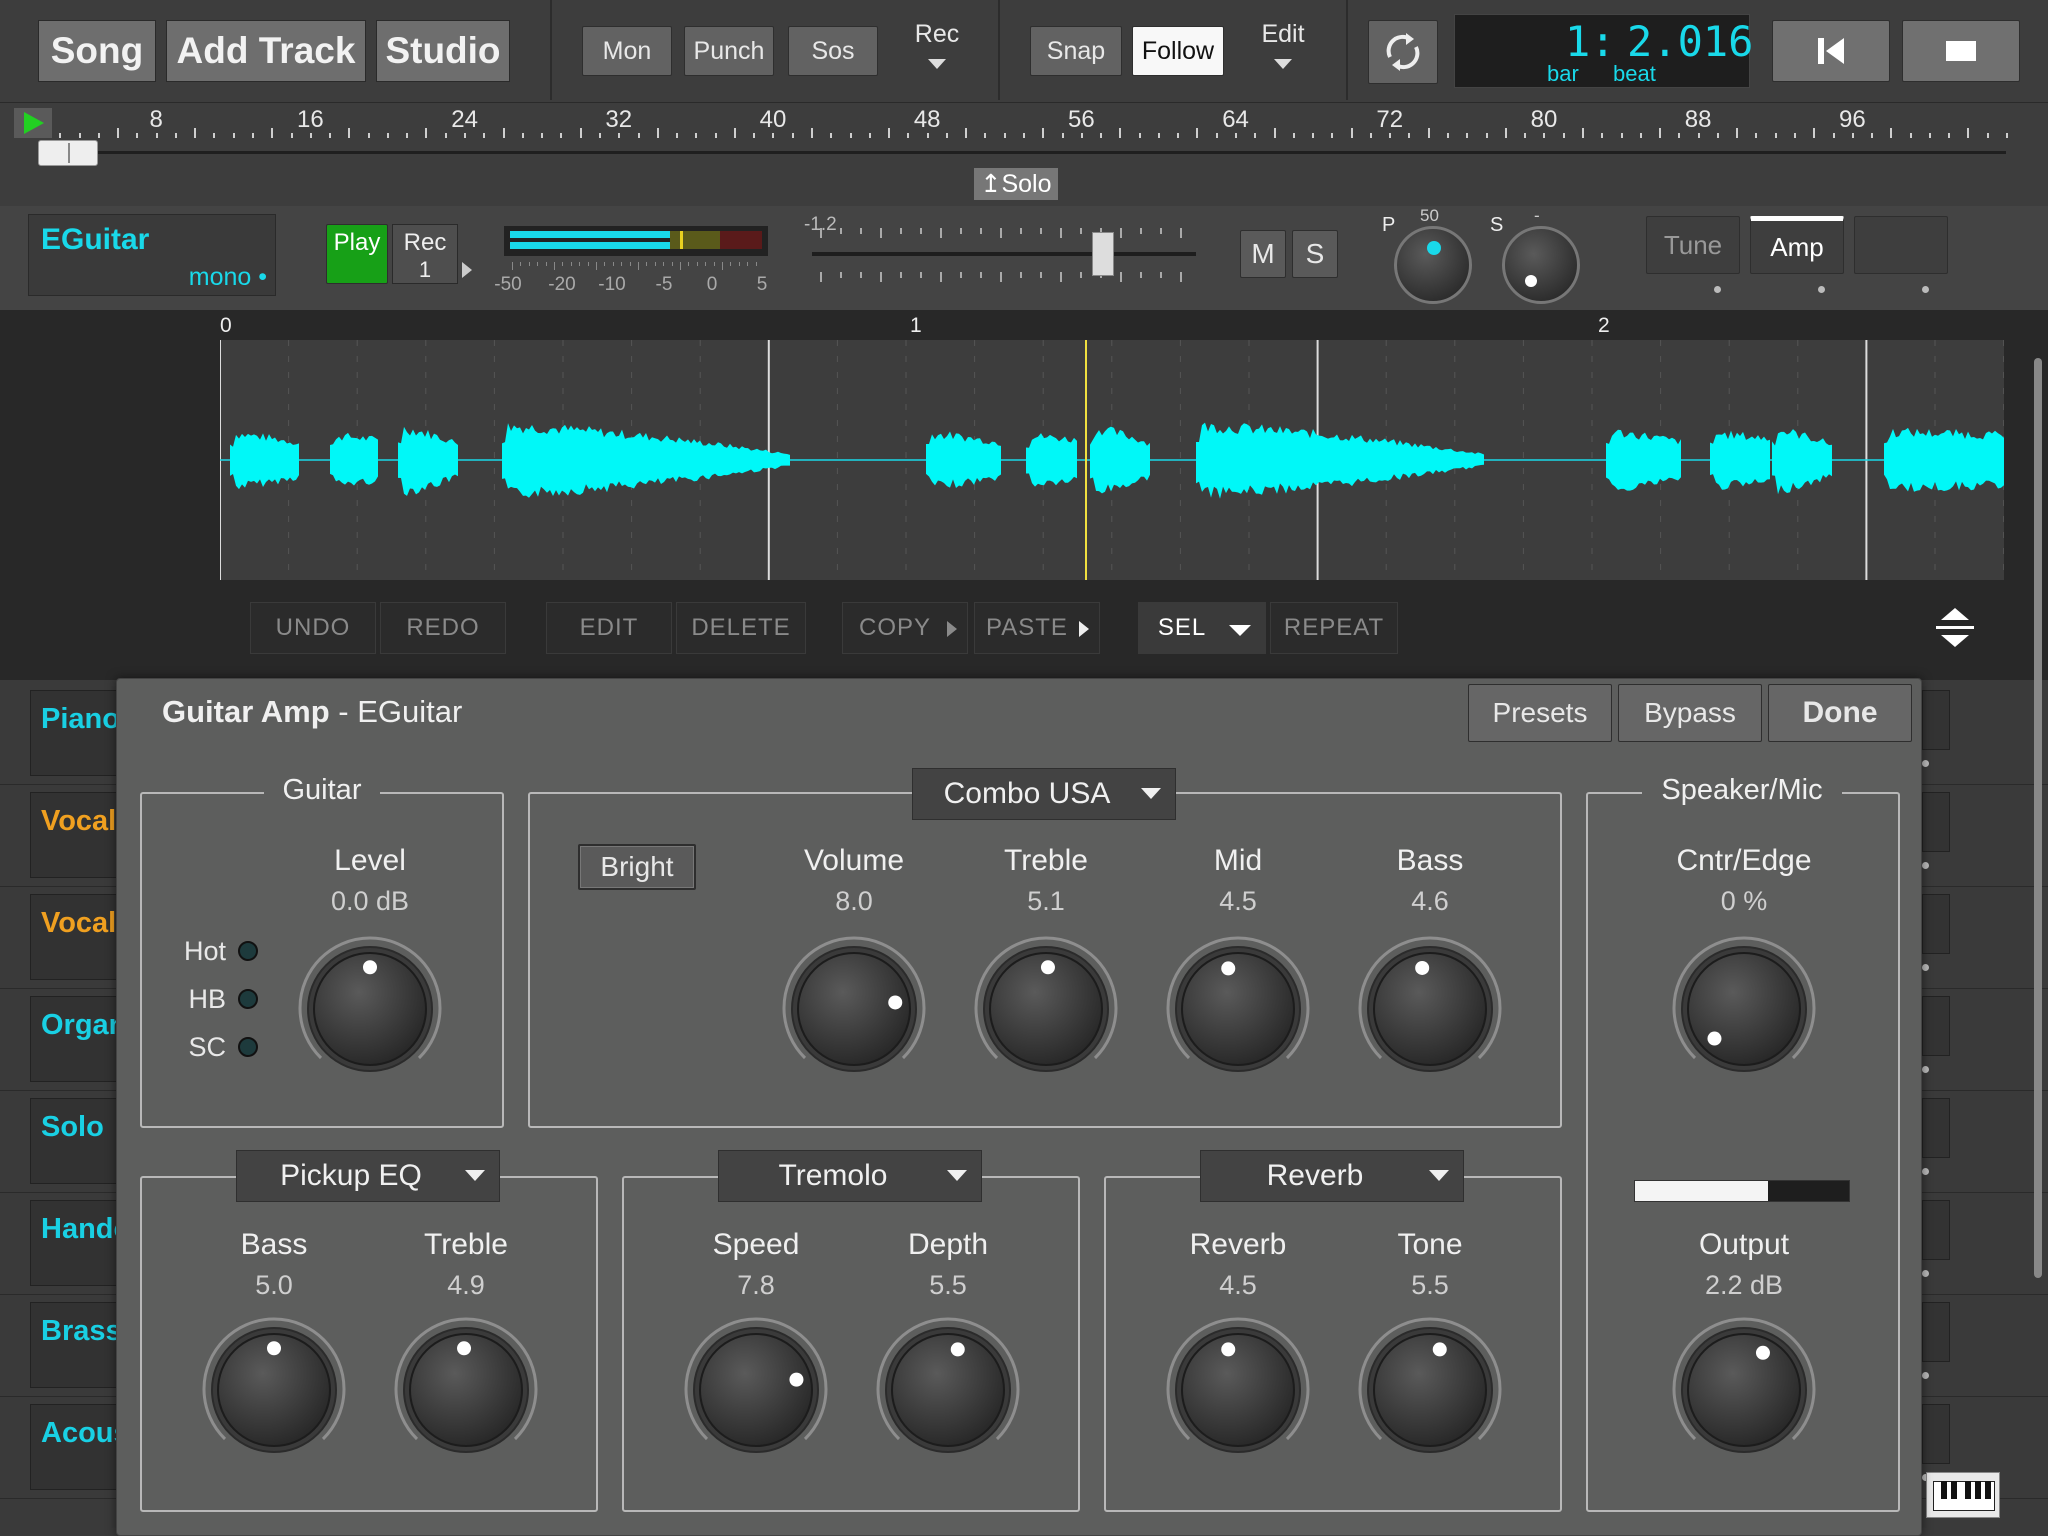  What do you see at coordinates (1701, 1191) in the screenshot?
I see `output-meter-fill` at bounding box center [1701, 1191].